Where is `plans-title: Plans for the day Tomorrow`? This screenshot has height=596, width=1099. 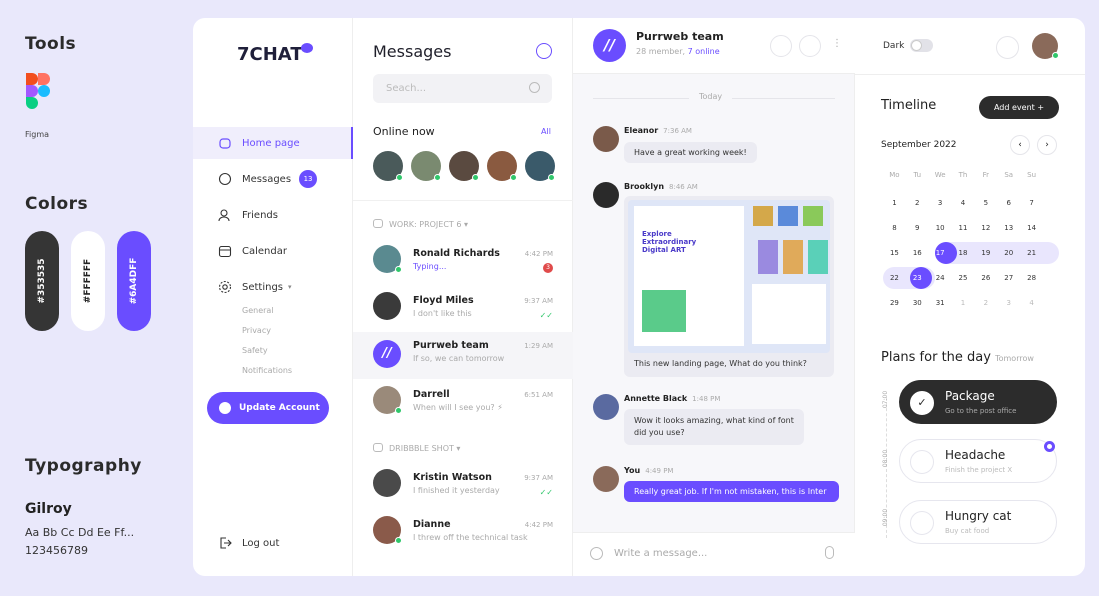
plans-title: Plans for the day Tomorrow is located at coordinates (957, 357).